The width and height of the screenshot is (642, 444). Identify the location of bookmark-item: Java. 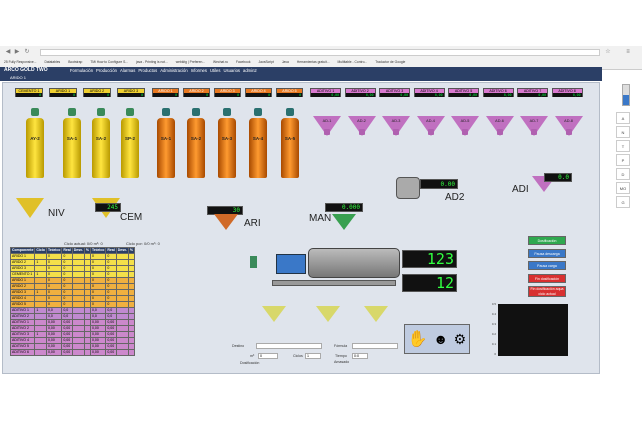
(285, 62).